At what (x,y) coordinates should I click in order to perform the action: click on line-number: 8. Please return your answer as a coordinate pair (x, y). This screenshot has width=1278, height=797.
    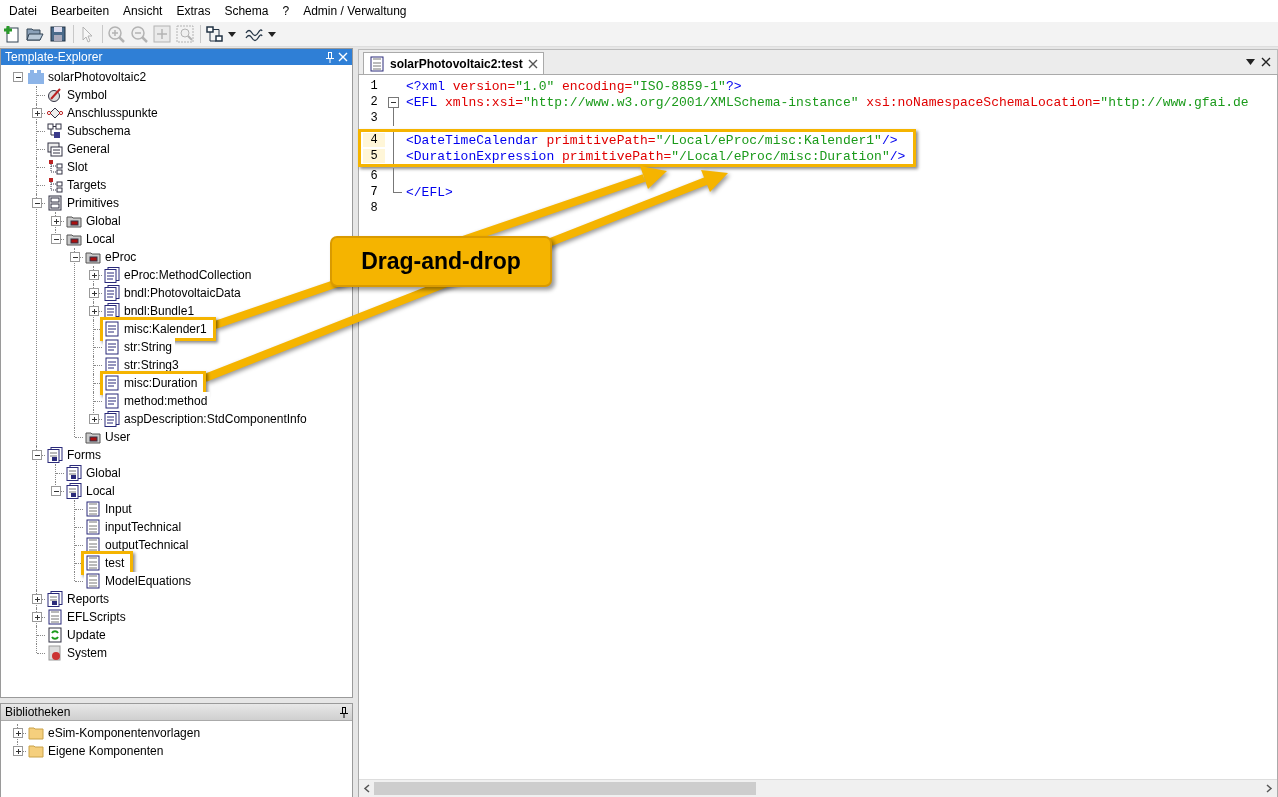
    Looking at the image, I should click on (374, 208).